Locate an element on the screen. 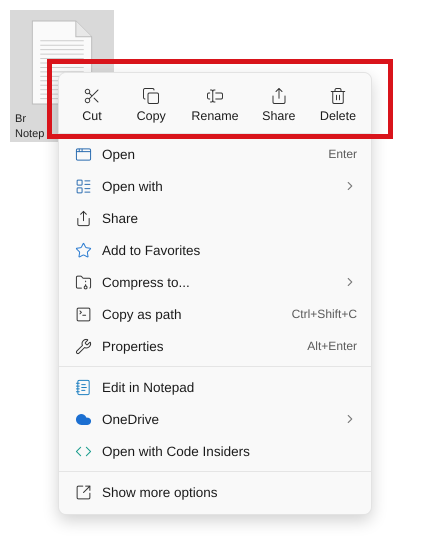  menu-item-label: Share is located at coordinates (121, 218).